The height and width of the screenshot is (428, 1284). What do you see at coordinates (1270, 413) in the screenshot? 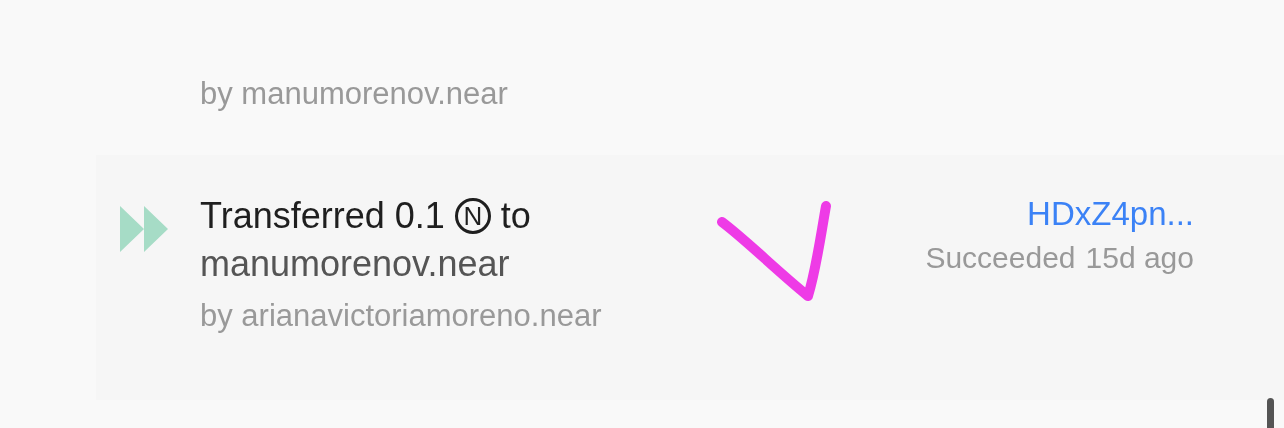
I see `scrollbar-thumb` at bounding box center [1270, 413].